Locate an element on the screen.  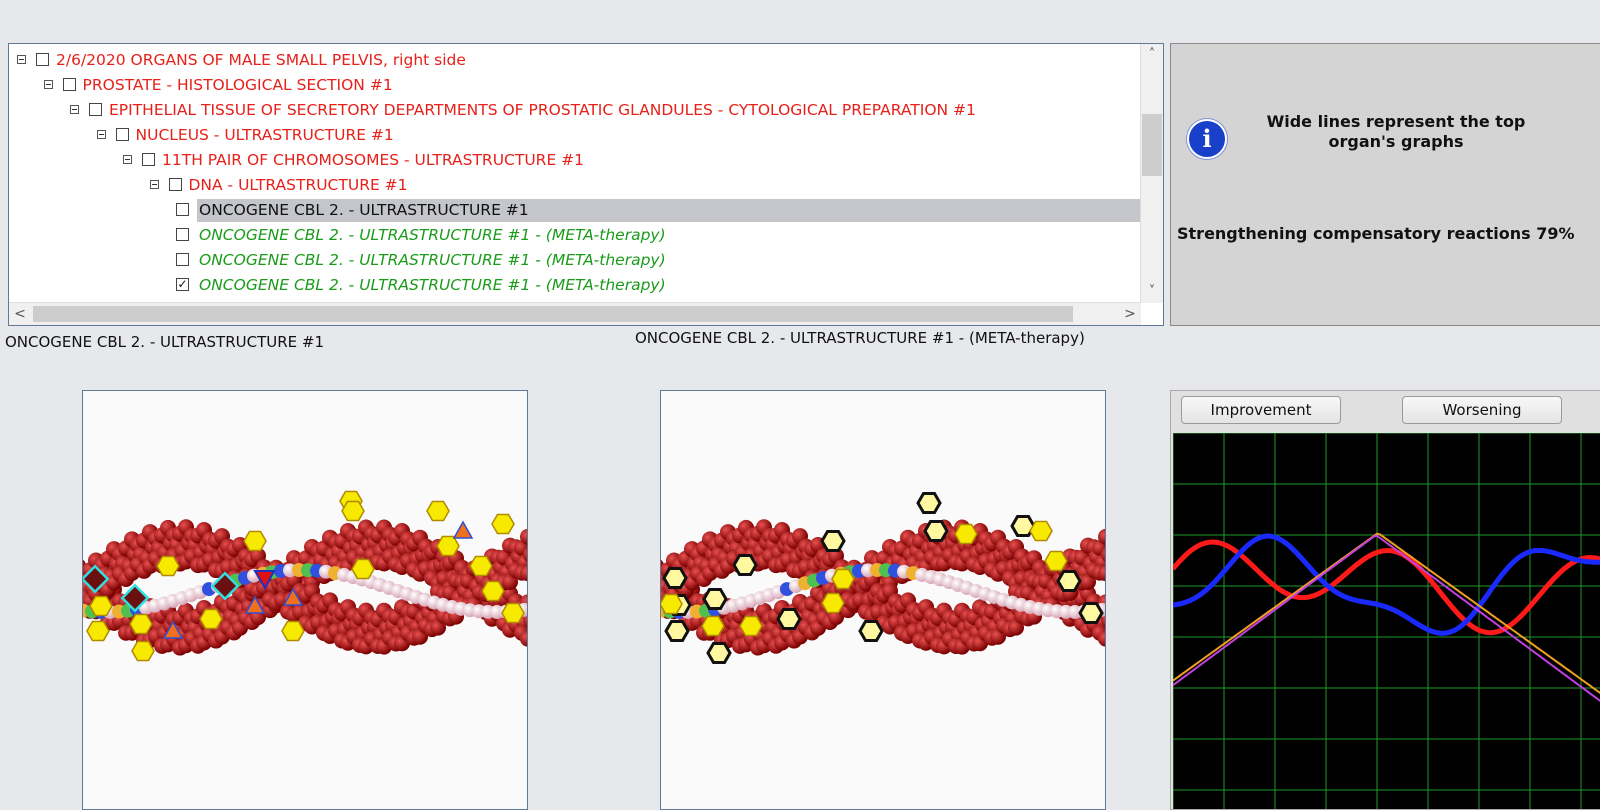
scroll-down-arrow-icon: ˅ is located at coordinates (1152, 292).